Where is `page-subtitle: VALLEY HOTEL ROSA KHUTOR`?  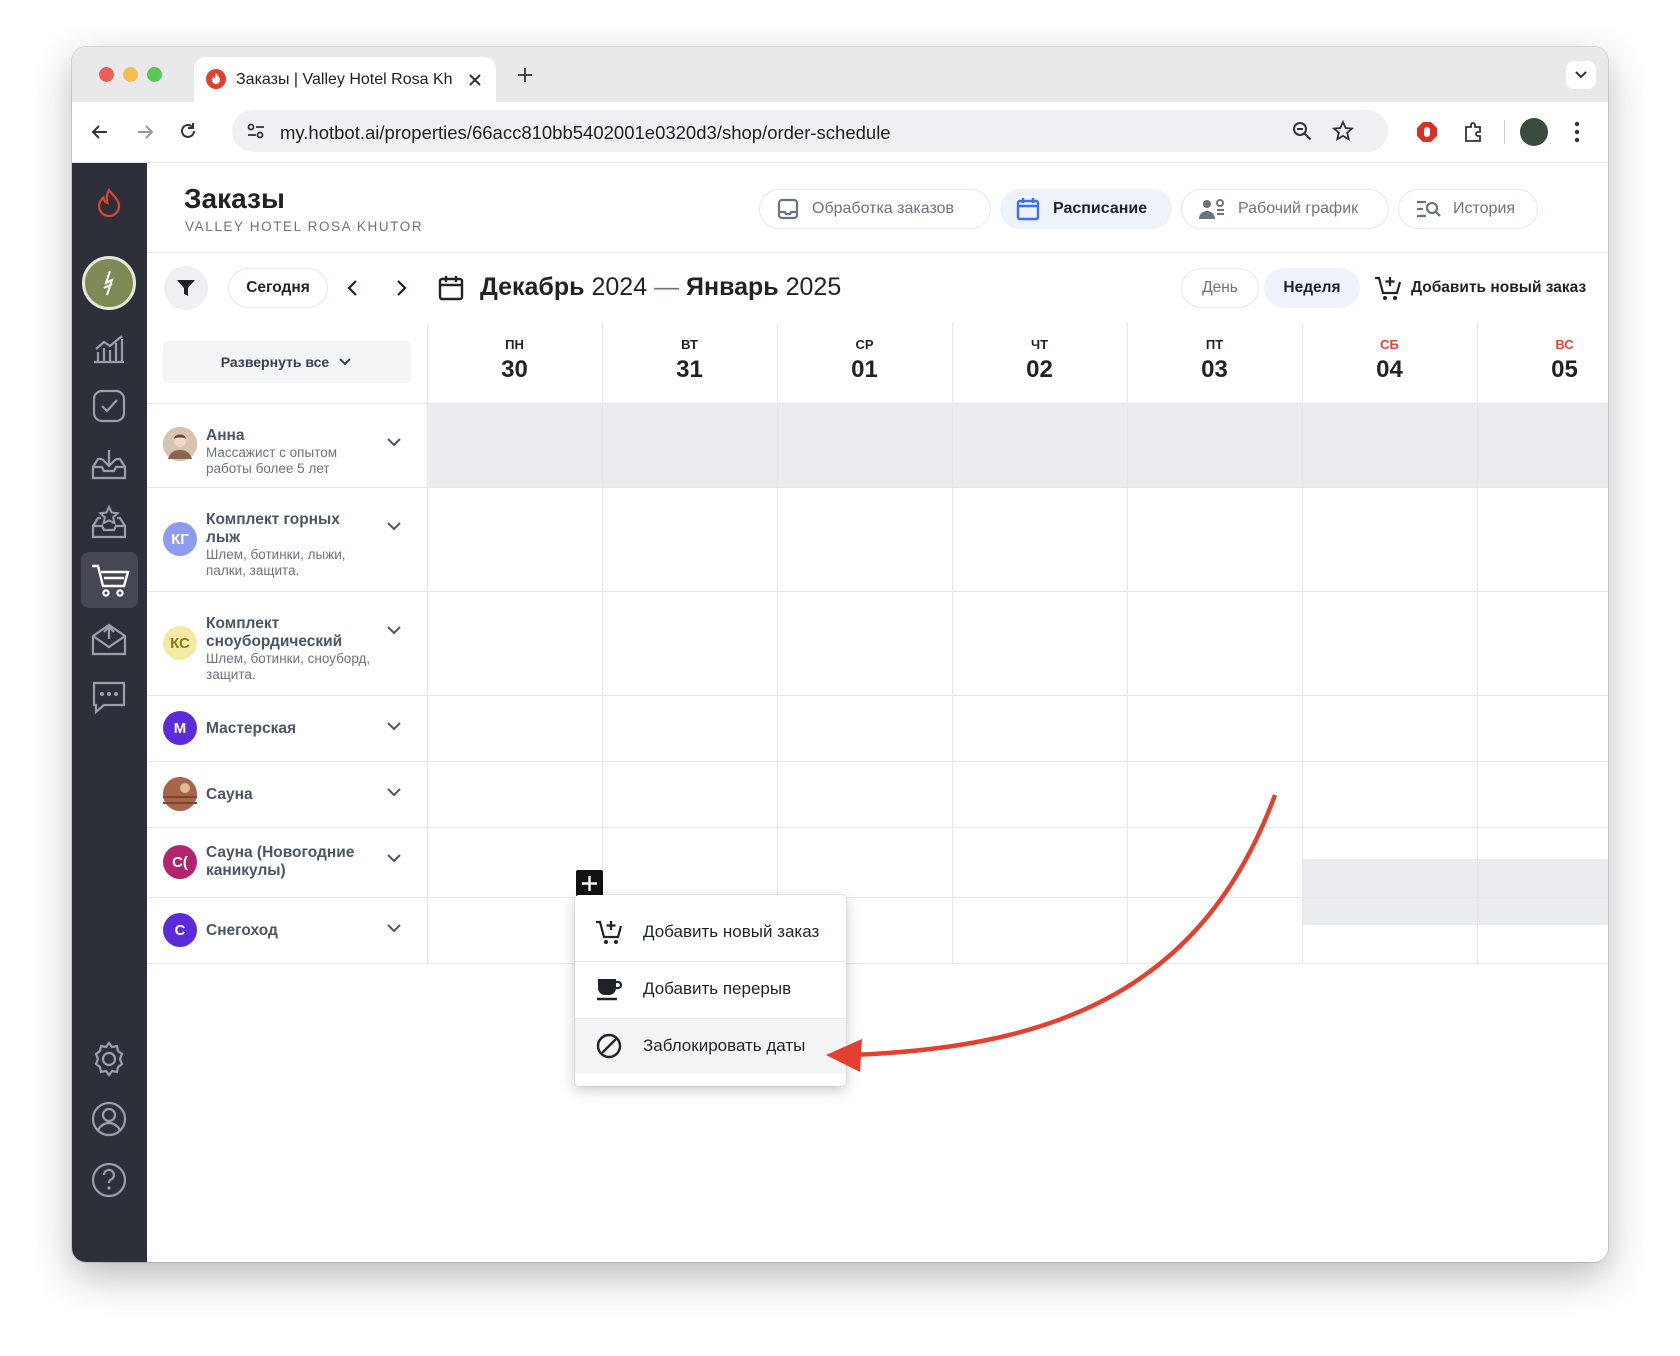 page-subtitle: VALLEY HOTEL ROSA KHUTOR is located at coordinates (304, 226).